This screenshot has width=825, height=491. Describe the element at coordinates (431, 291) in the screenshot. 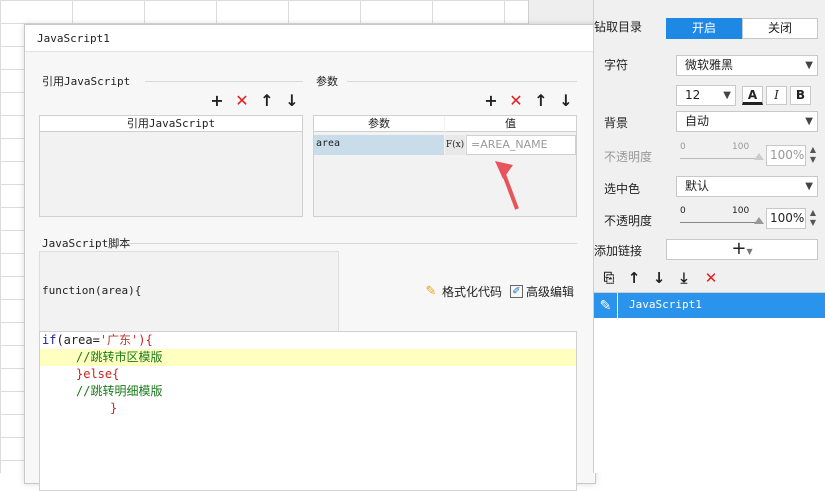

I see `brush-icon: ✎` at that location.